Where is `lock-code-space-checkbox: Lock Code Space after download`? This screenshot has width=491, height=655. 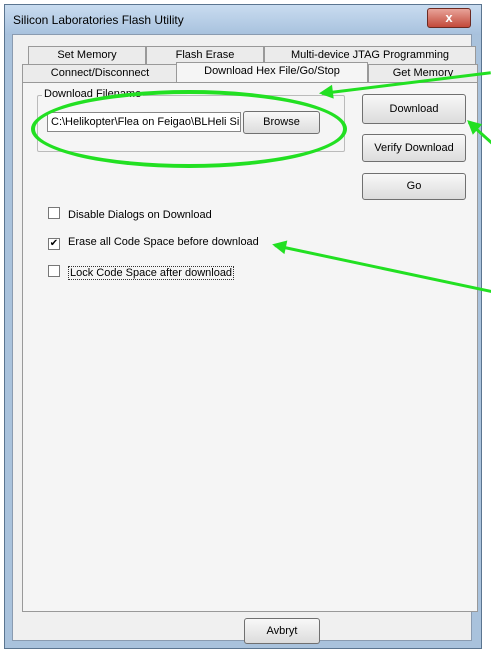 lock-code-space-checkbox: Lock Code Space after download is located at coordinates (141, 272).